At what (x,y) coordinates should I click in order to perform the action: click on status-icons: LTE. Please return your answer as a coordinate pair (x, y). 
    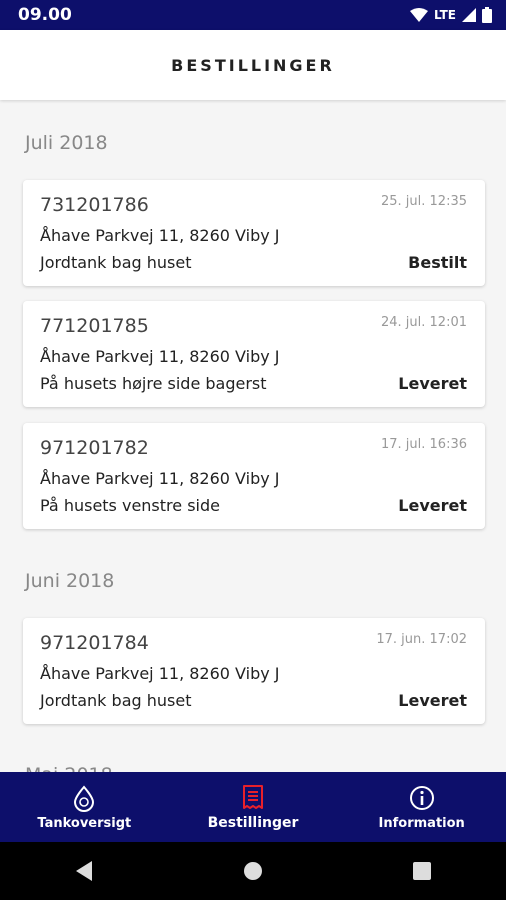
    Looking at the image, I should click on (450, 15).